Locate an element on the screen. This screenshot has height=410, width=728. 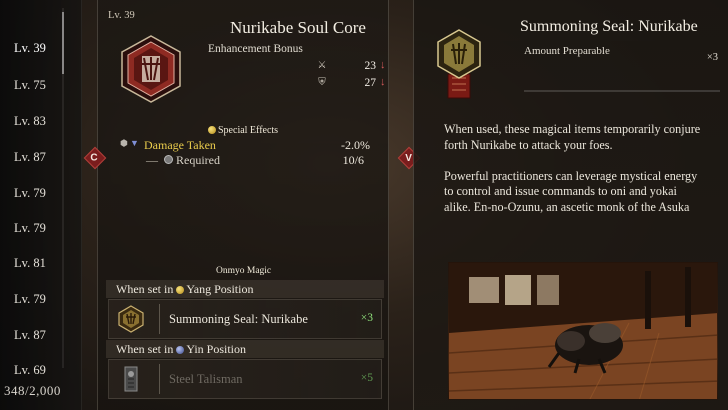
page-title: Nurikabe Soul Core is located at coordinates (298, 27).